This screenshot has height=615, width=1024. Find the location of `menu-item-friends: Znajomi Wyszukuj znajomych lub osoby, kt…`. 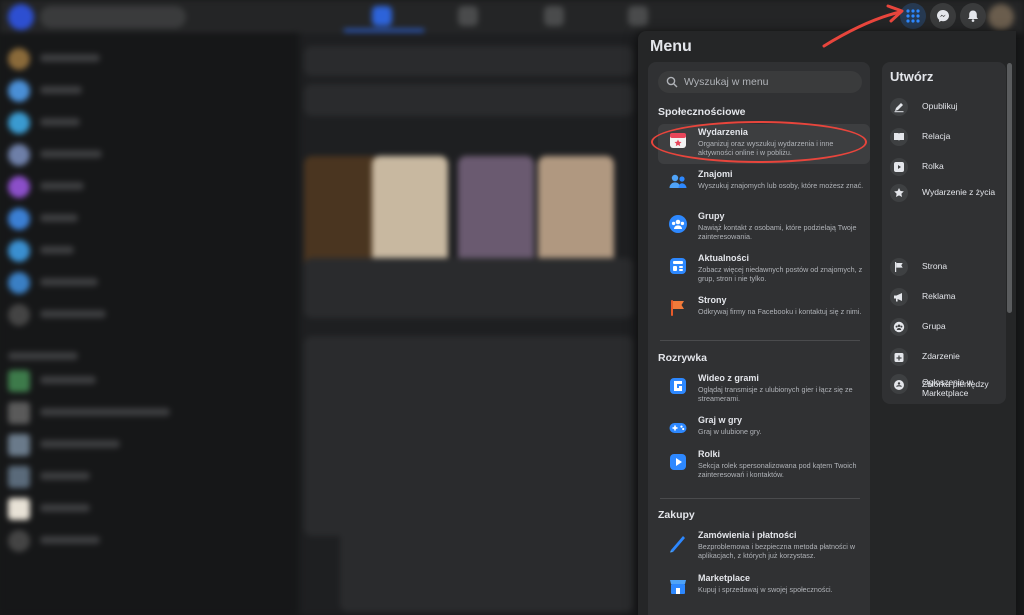

menu-item-friends: Znajomi Wyszukuj znajomych lub osoby, kt… is located at coordinates (764, 186).